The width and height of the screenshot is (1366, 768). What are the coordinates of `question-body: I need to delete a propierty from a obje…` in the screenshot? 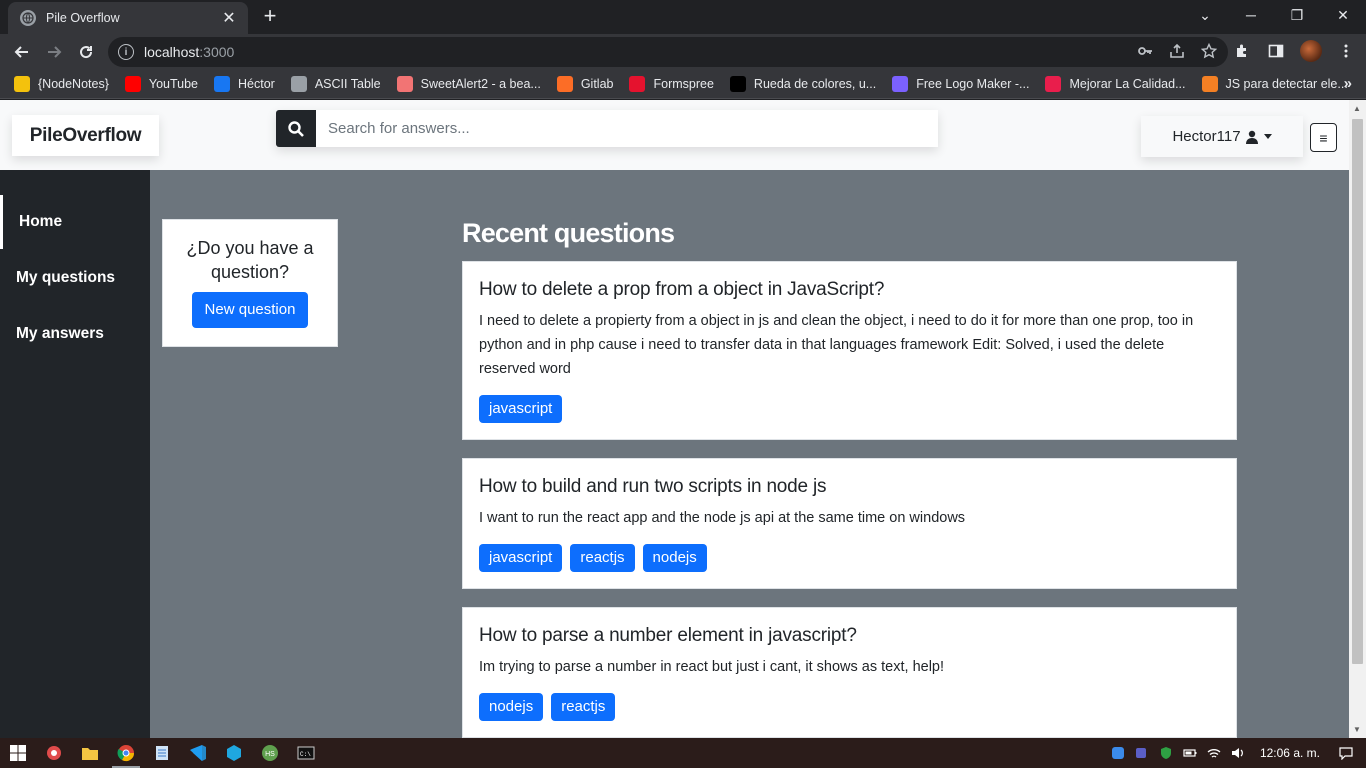 It's located at (836, 345).